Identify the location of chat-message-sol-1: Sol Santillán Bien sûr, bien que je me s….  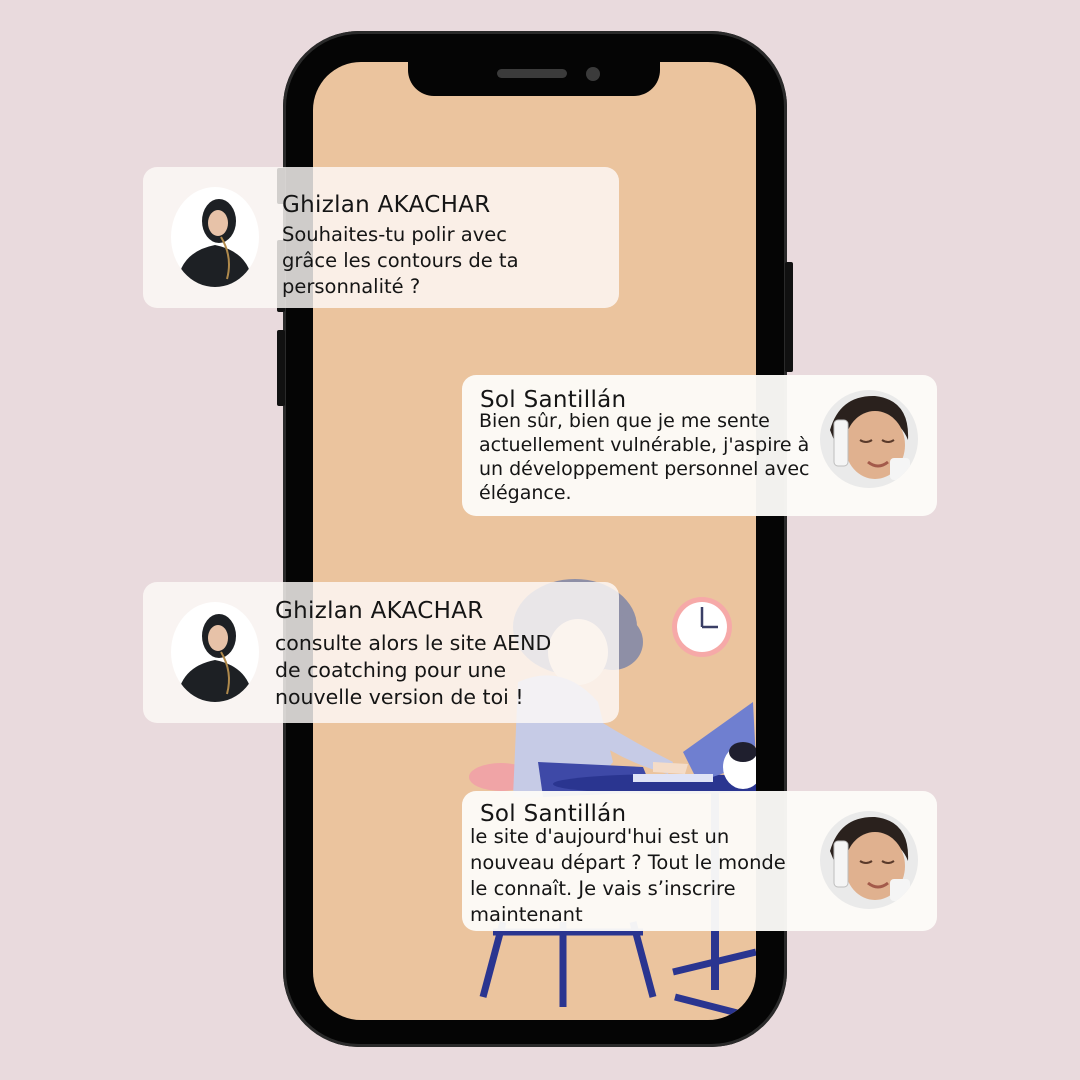
(699, 445).